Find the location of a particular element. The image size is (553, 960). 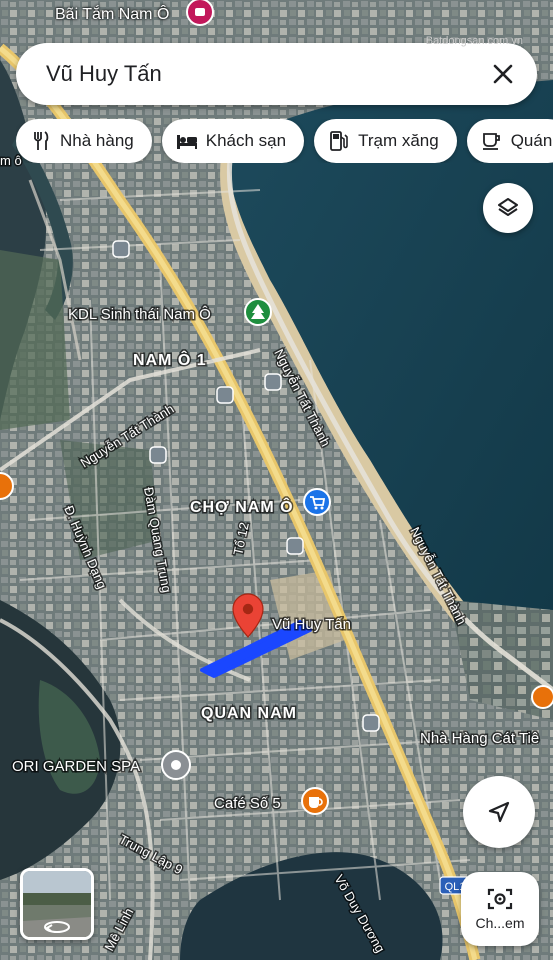

label-quan-nam: QUAN NAM is located at coordinates (249, 713).